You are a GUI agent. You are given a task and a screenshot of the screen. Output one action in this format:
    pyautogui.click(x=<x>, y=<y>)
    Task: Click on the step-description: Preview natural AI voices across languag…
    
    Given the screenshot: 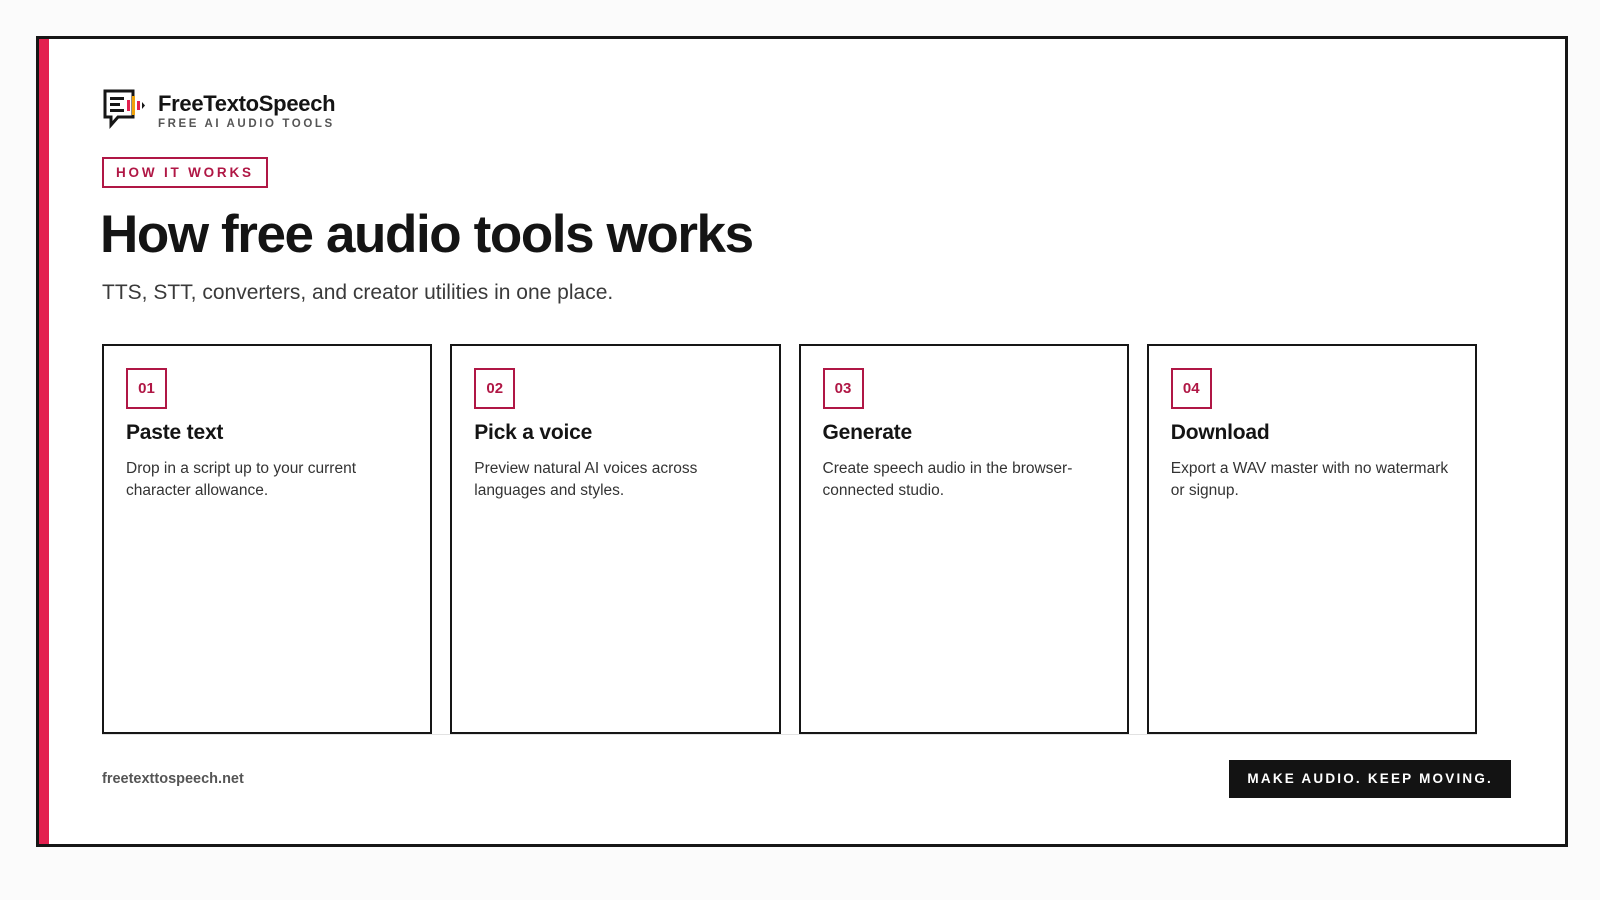 What is the action you would take?
    pyautogui.click(x=586, y=479)
    